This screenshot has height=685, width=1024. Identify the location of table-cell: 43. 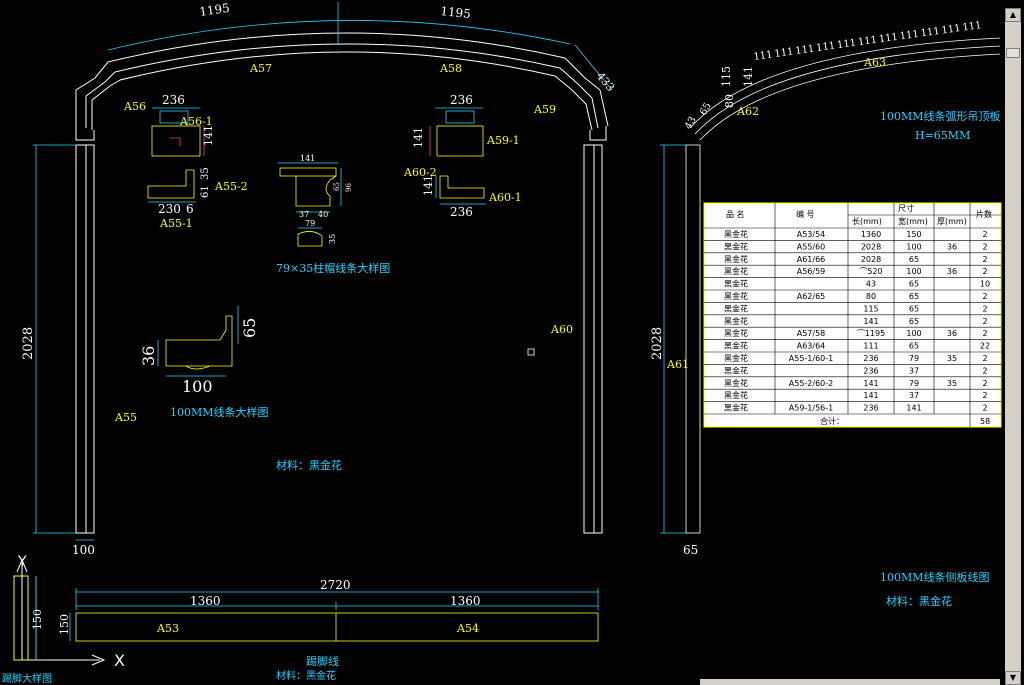
(871, 284).